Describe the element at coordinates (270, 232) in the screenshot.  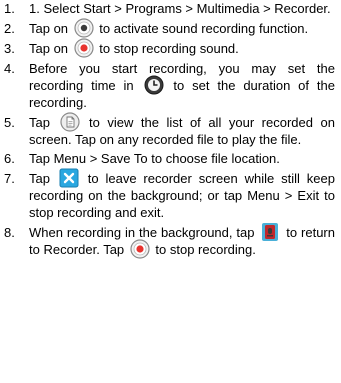
I see `recorder-app-icon` at that location.